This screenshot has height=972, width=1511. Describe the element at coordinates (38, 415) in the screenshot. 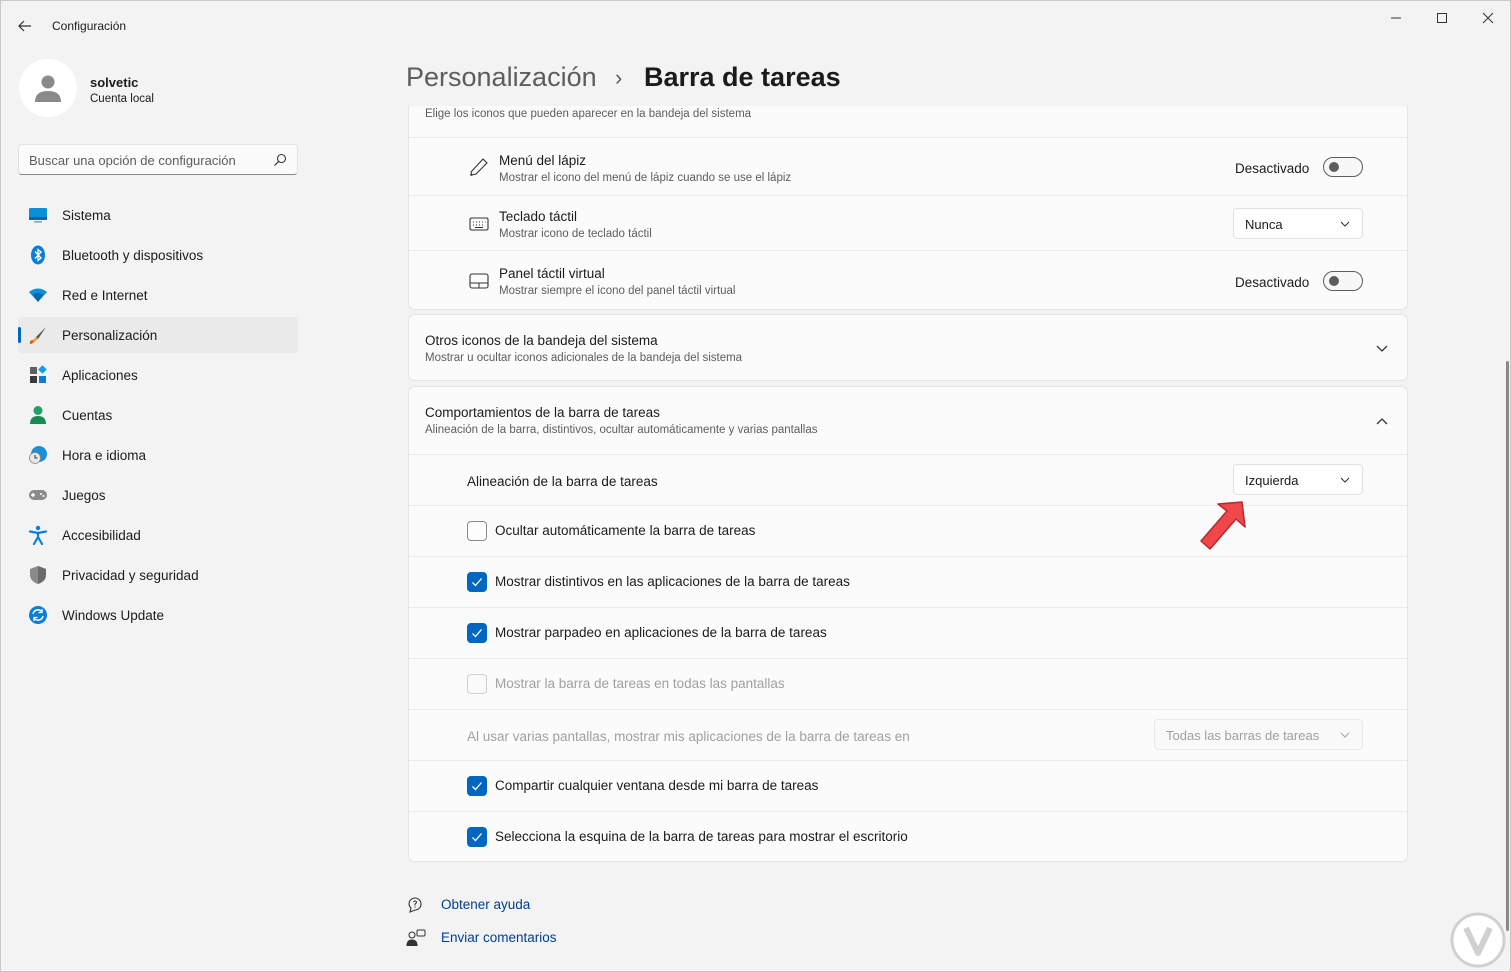

I see `person-icon` at that location.